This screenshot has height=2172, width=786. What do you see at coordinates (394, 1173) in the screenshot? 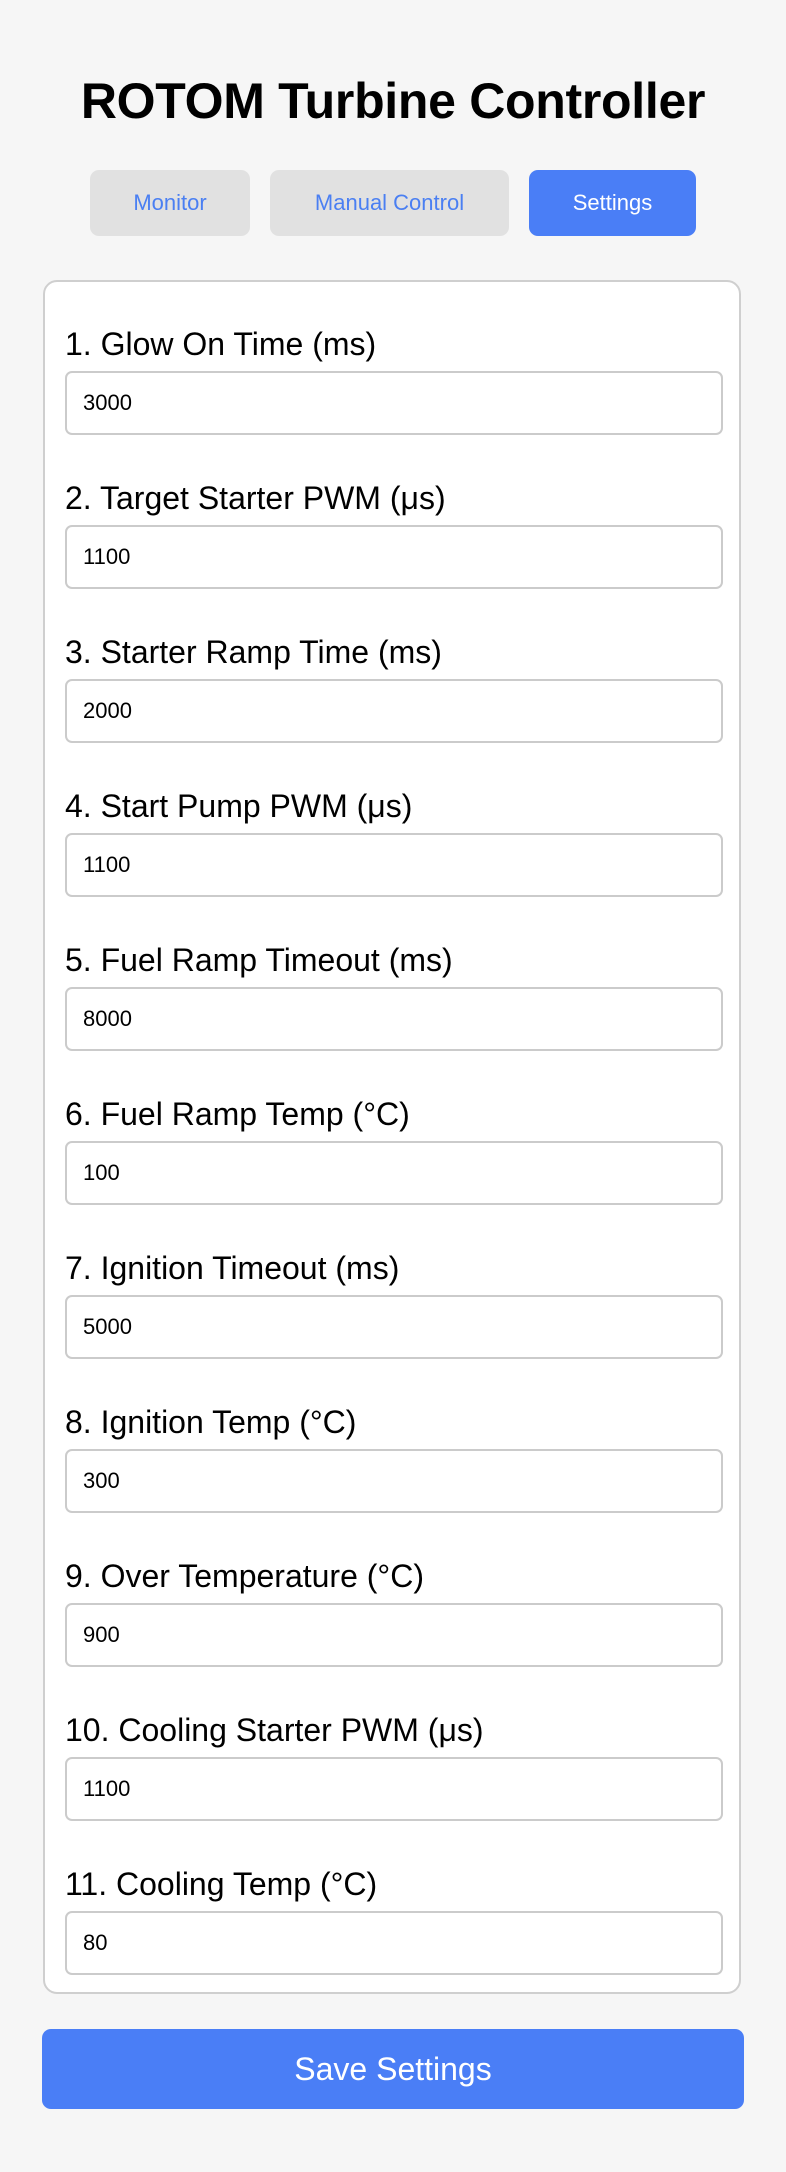
I see `fuel-ramp-temp-input` at bounding box center [394, 1173].